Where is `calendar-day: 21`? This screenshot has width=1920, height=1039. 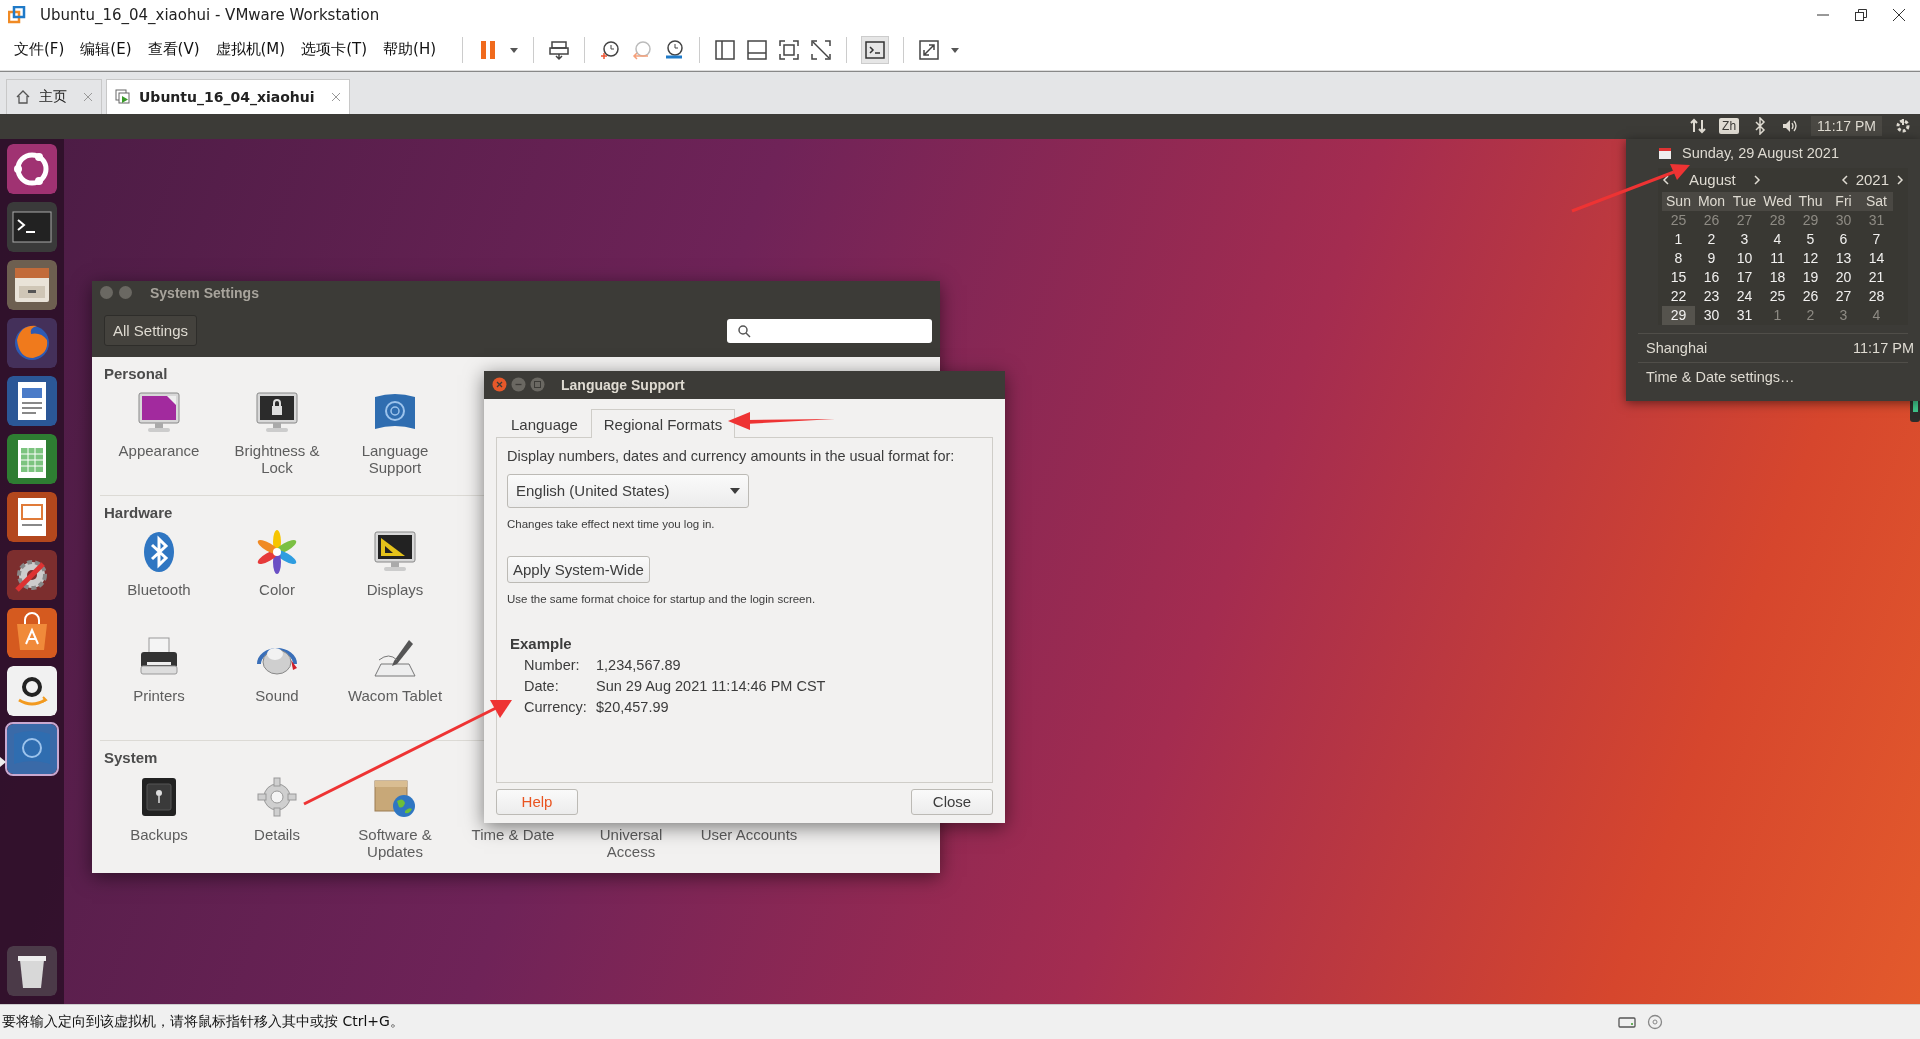
calendar-day: 21 is located at coordinates (1876, 277).